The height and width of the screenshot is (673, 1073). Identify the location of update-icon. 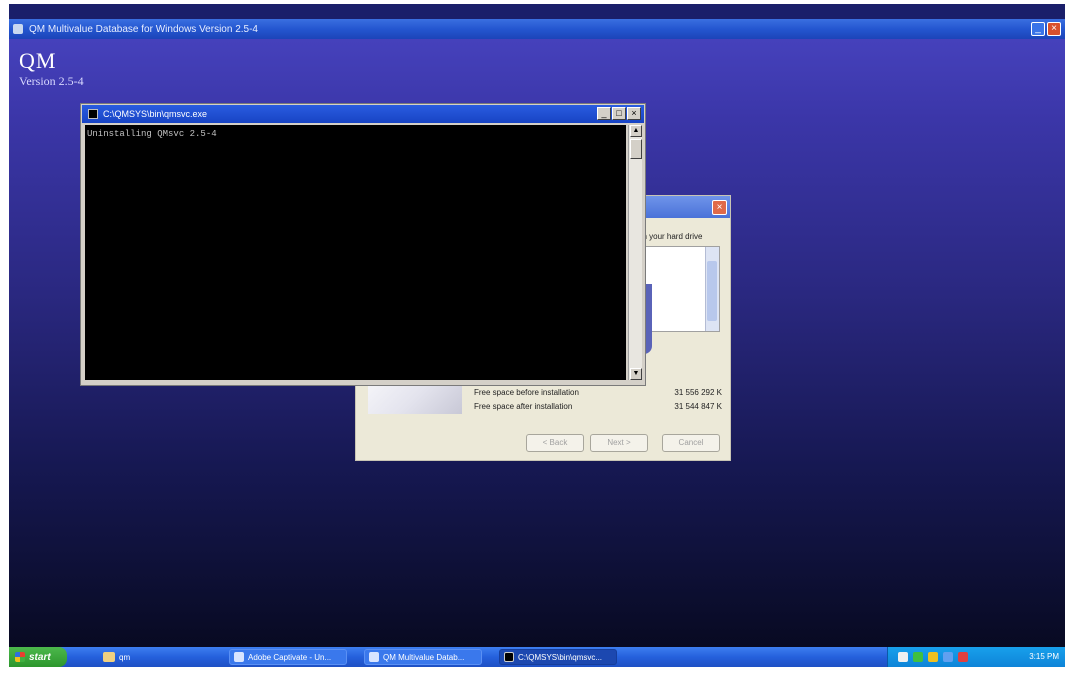
(933, 657).